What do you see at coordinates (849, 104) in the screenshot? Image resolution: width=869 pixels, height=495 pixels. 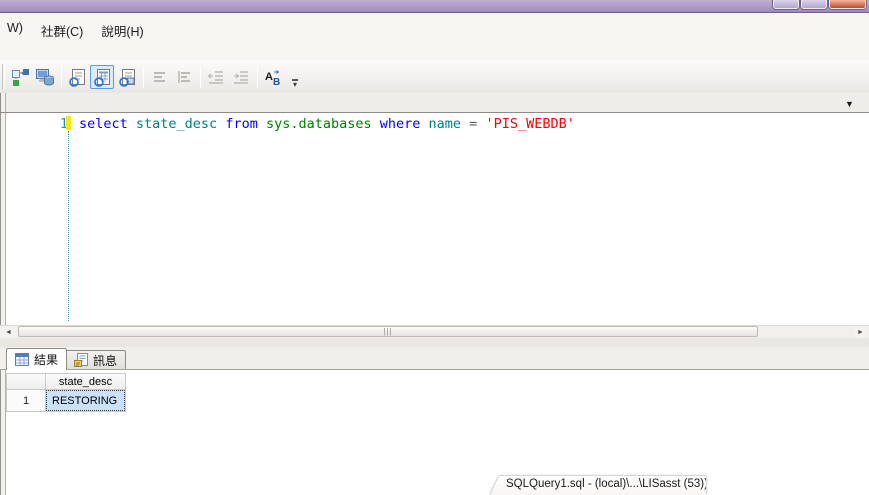 I see `tab-list-dropdown: ▼` at bounding box center [849, 104].